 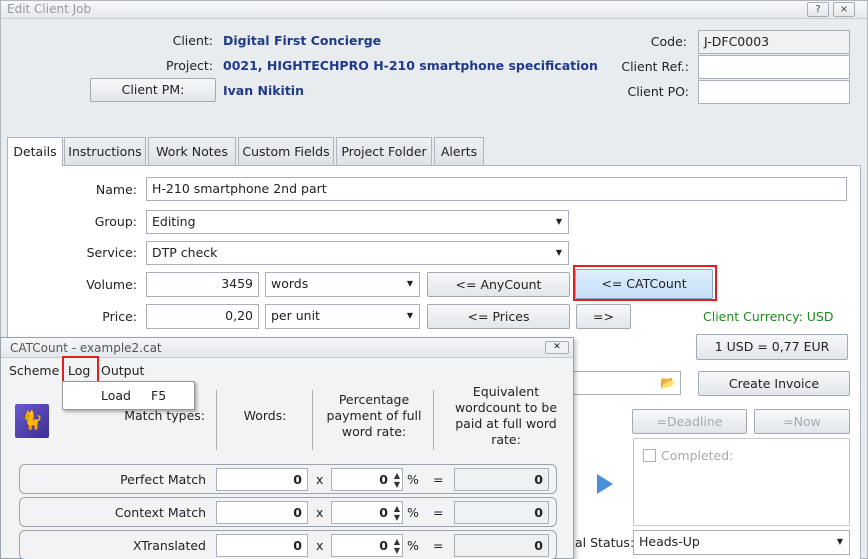 I want to click on group-label: Group:, so click(x=115, y=221).